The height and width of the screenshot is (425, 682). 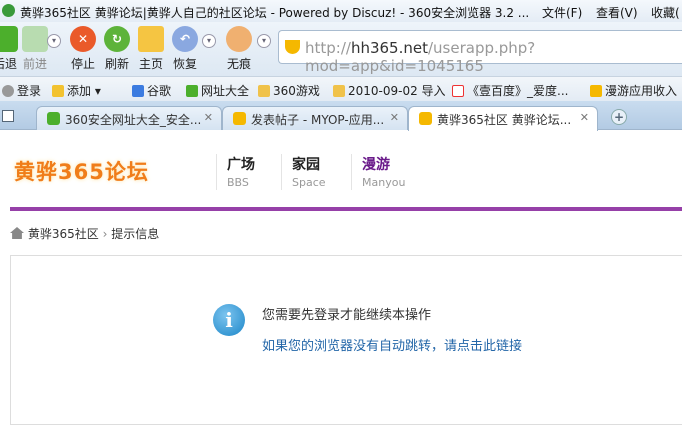 What do you see at coordinates (83, 39) in the screenshot?
I see `stop-icon: ✕` at bounding box center [83, 39].